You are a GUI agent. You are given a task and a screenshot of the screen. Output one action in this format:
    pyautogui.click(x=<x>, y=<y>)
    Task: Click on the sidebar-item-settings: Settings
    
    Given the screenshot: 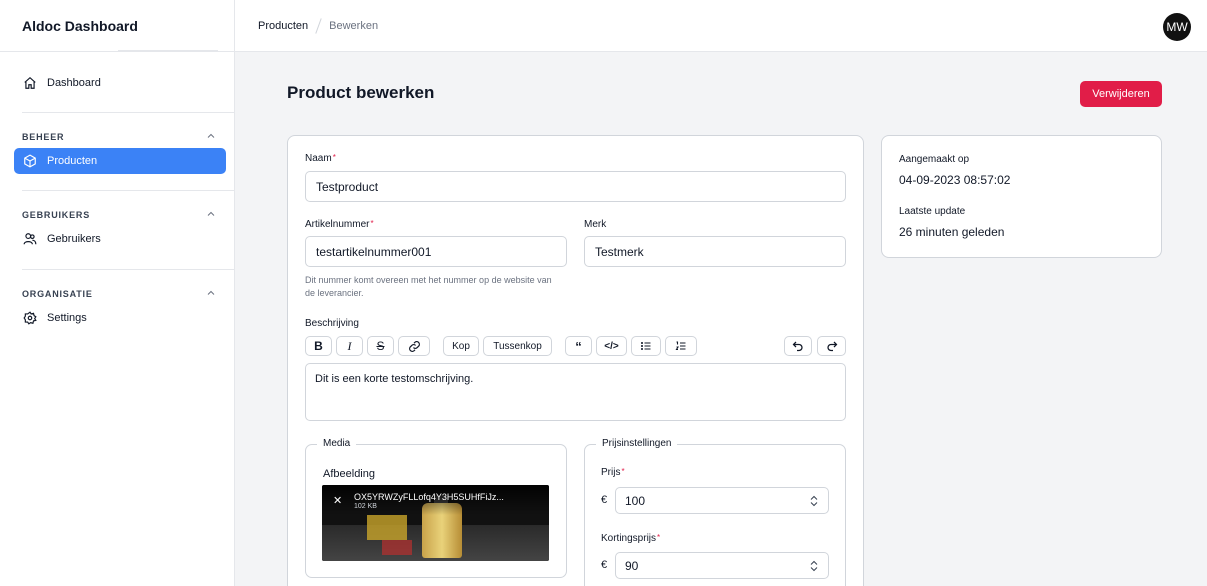 What is the action you would take?
    pyautogui.click(x=120, y=318)
    